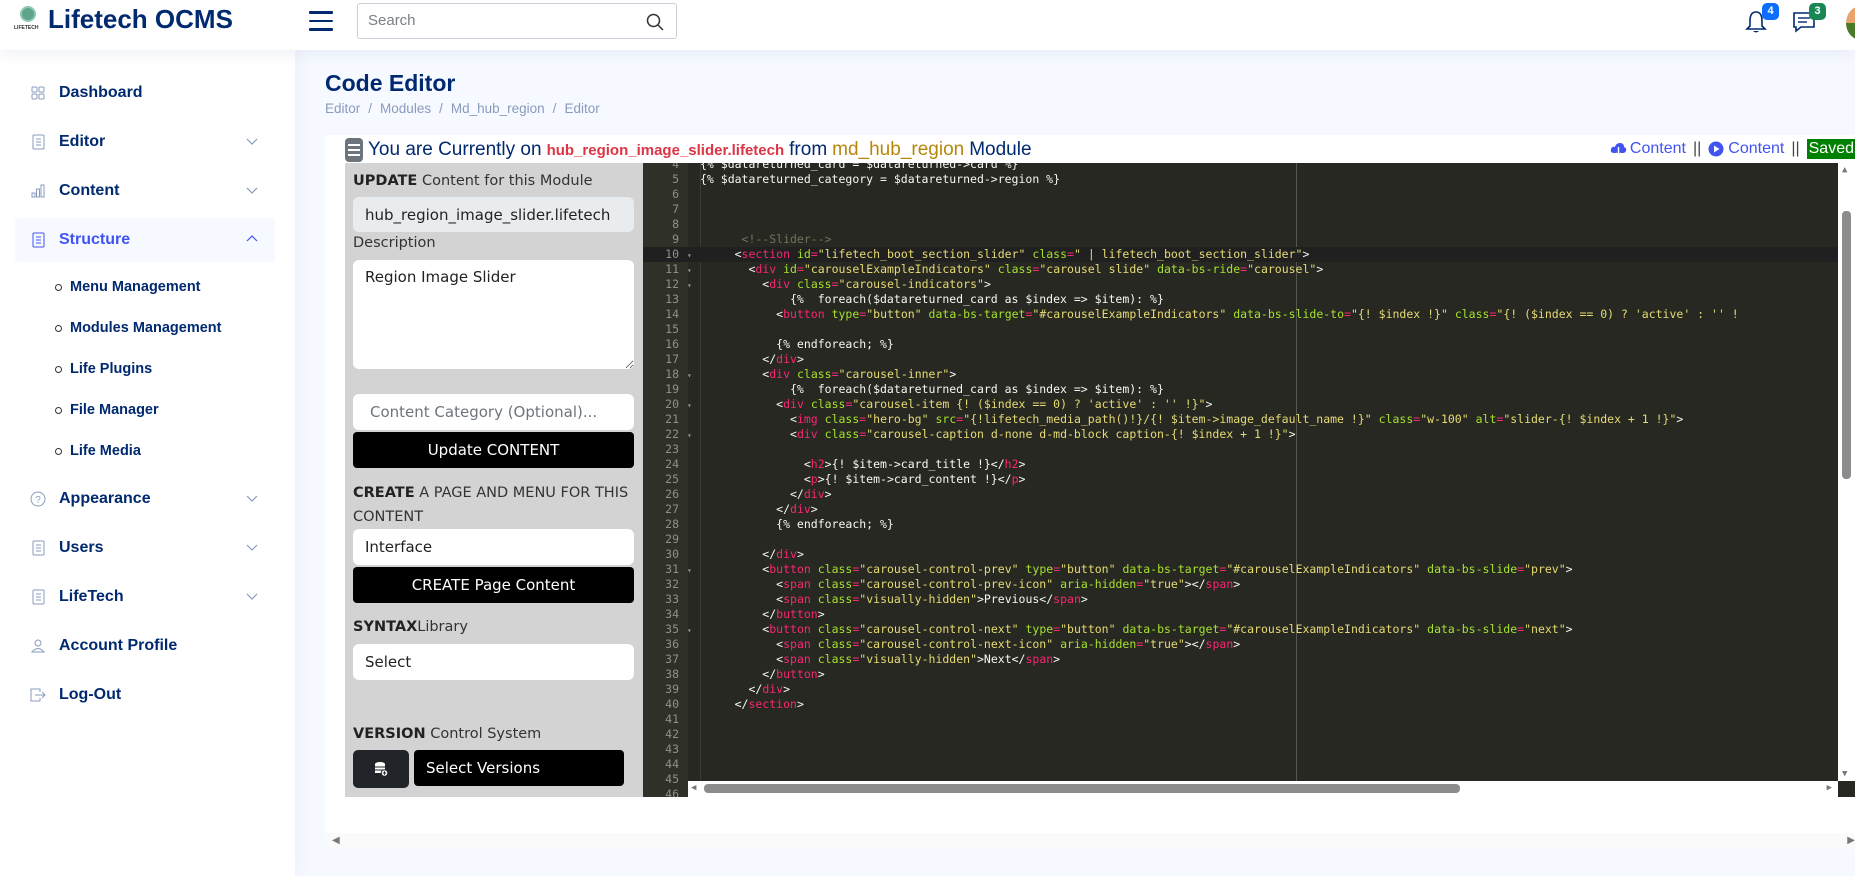  Describe the element at coordinates (252, 238) in the screenshot. I see `chevron-up-icon` at that location.